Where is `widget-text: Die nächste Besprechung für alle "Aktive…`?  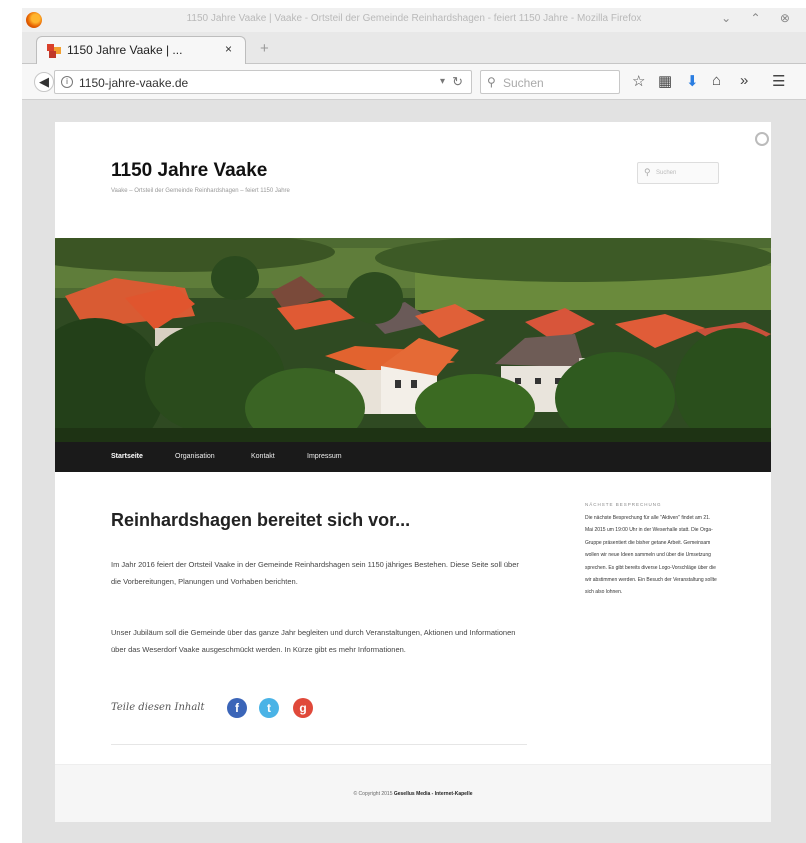
widget-text: Die nächste Besprechung für alle "Aktive… is located at coordinates (651, 555).